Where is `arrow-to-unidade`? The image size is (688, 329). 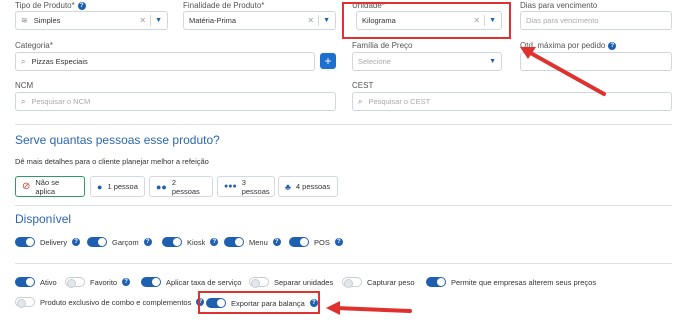
arrow-to-unidade is located at coordinates (563, 71).